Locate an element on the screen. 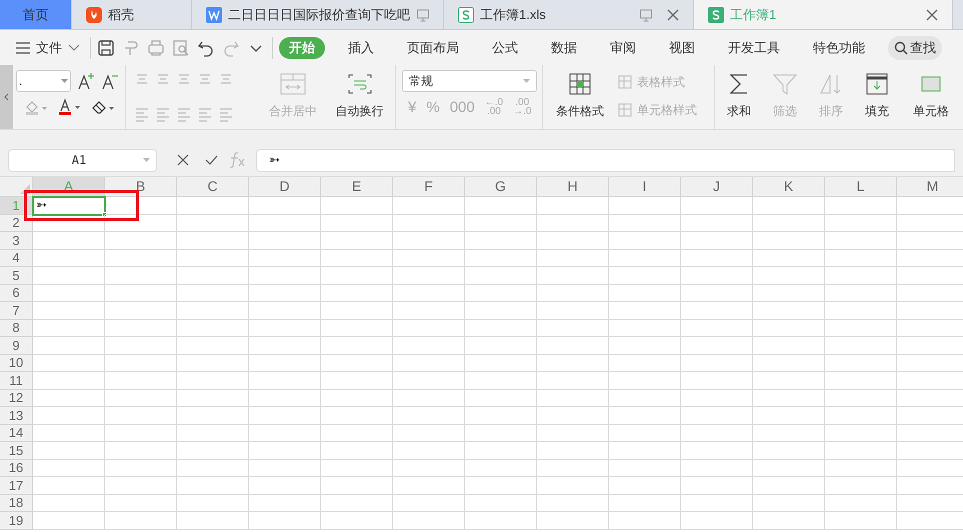 The width and height of the screenshot is (963, 532). ribbon-tab: 公式 is located at coordinates (505, 47).